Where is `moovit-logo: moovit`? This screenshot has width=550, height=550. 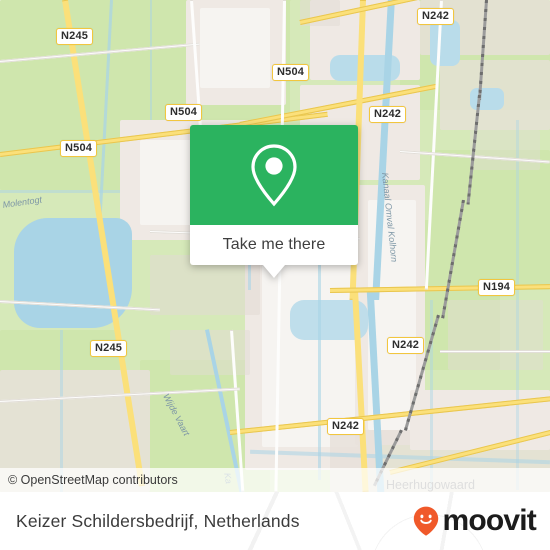
moovit-logo: moovit is located at coordinates (481, 521).